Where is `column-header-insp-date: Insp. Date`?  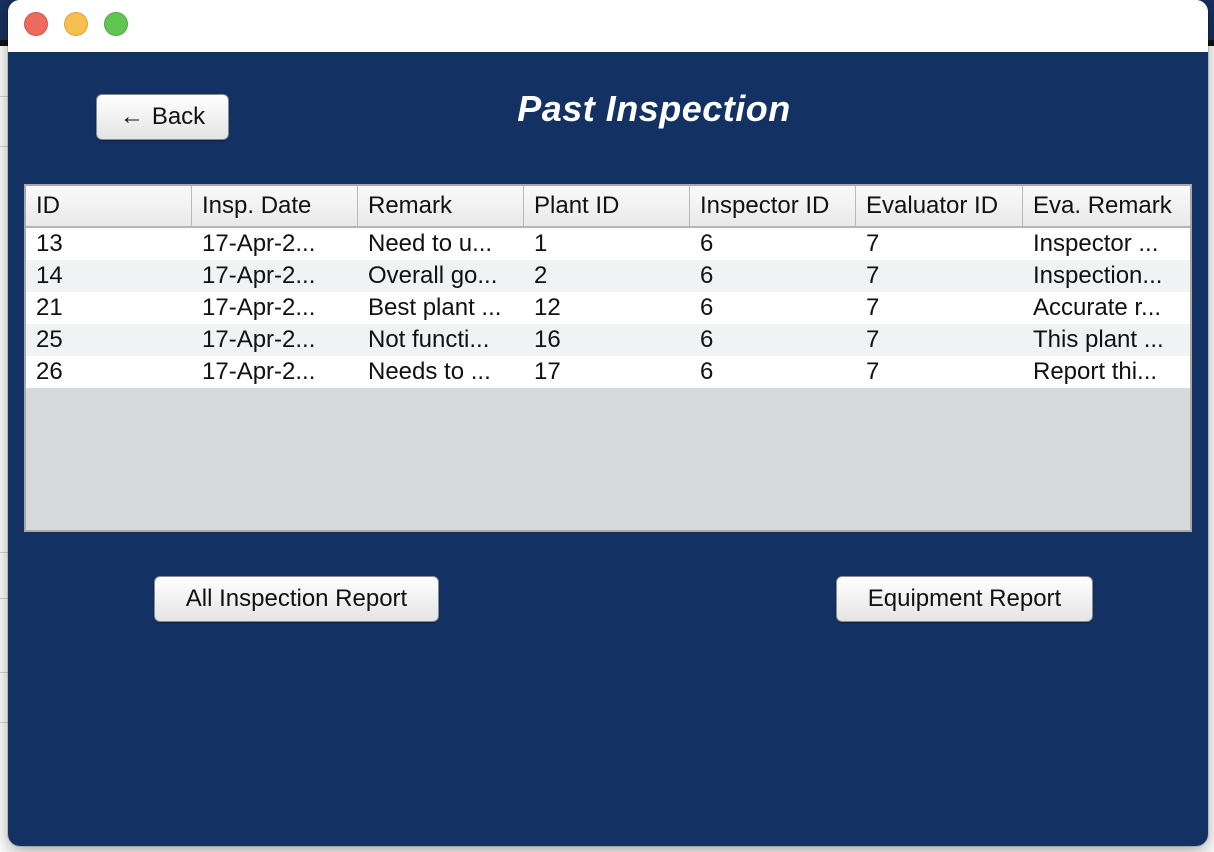 column-header-insp-date: Insp. Date is located at coordinates (275, 206).